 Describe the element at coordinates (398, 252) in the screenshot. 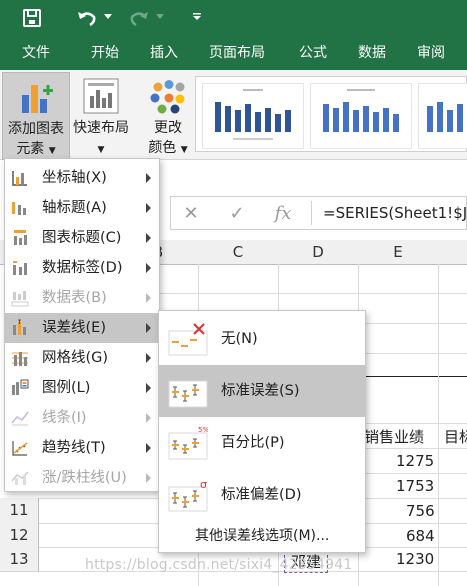

I see `column-header: E` at that location.